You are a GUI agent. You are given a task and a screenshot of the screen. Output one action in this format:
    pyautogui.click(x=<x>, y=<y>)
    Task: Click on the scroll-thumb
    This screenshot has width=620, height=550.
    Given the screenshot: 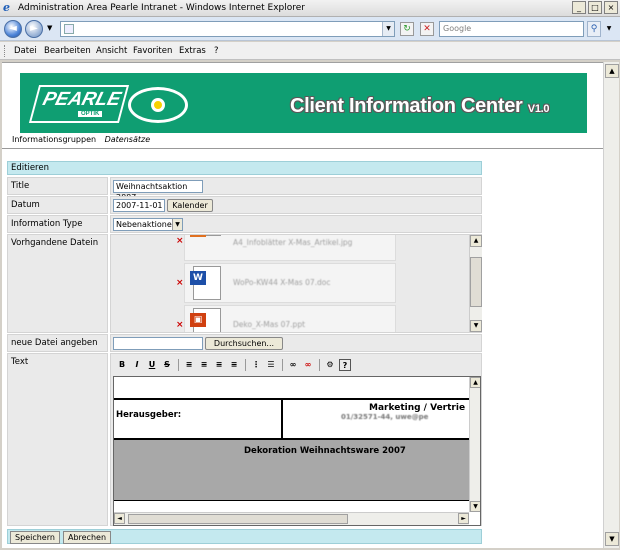 What is the action you would take?
    pyautogui.click(x=476, y=282)
    